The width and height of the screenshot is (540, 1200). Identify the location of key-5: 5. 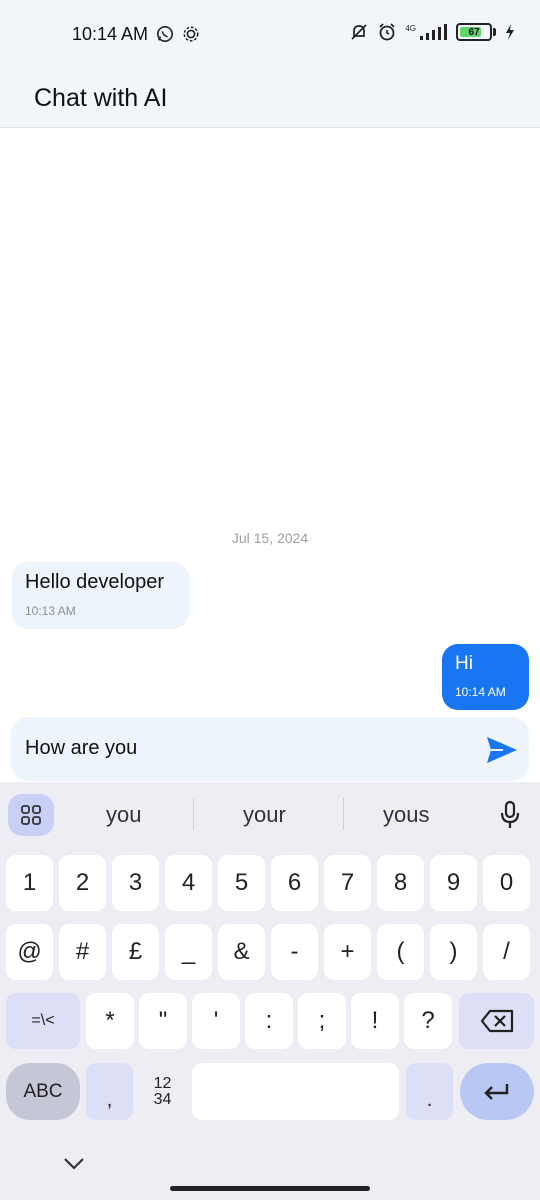
(241, 883).